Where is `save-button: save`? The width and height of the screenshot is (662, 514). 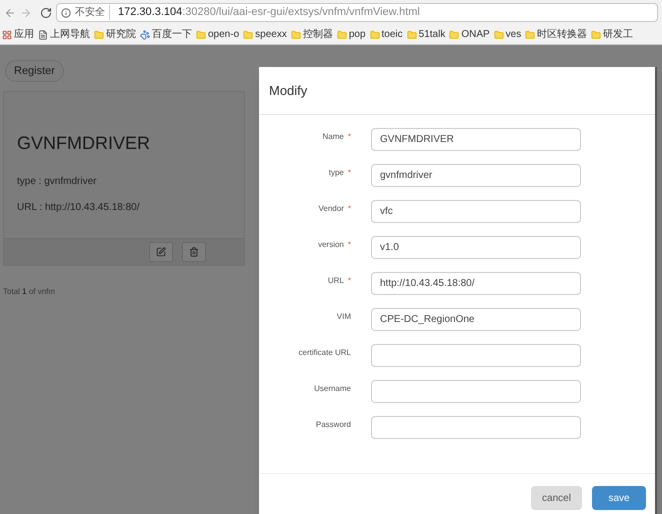 save-button: save is located at coordinates (619, 498).